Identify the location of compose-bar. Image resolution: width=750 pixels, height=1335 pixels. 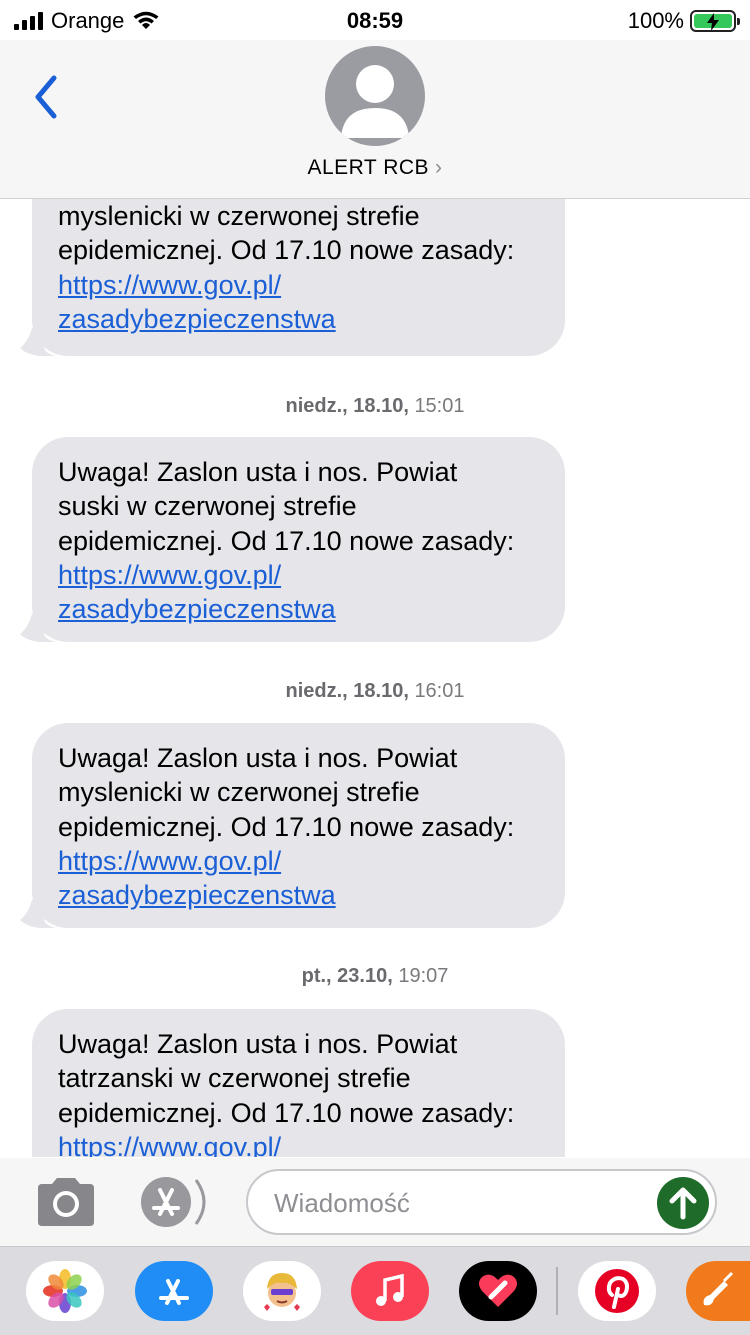
(375, 1202).